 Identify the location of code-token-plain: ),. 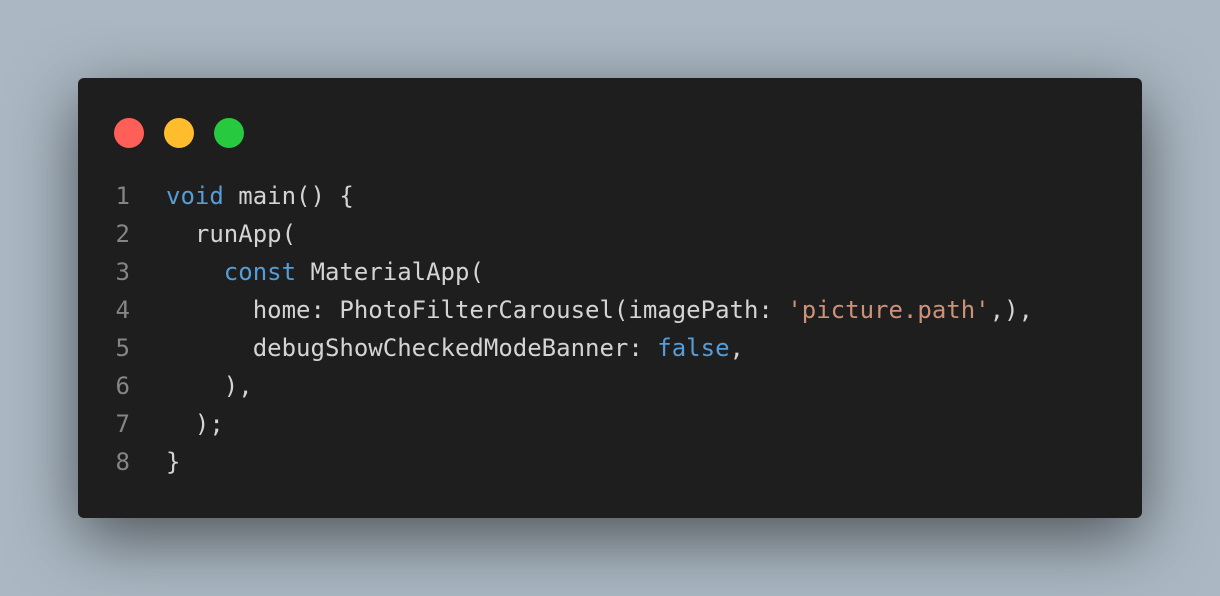
(209, 386).